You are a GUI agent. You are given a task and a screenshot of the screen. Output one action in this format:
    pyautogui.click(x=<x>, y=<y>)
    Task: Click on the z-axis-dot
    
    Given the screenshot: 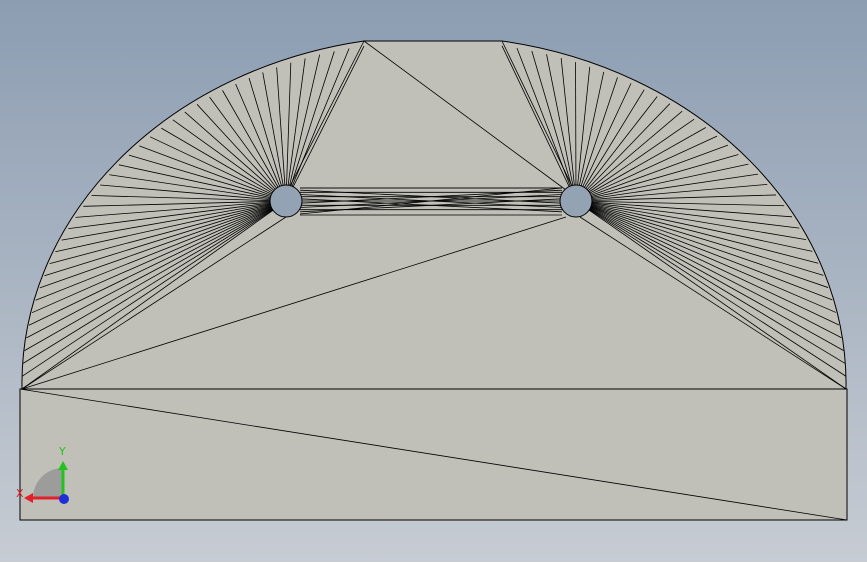 What is the action you would take?
    pyautogui.click(x=64, y=499)
    